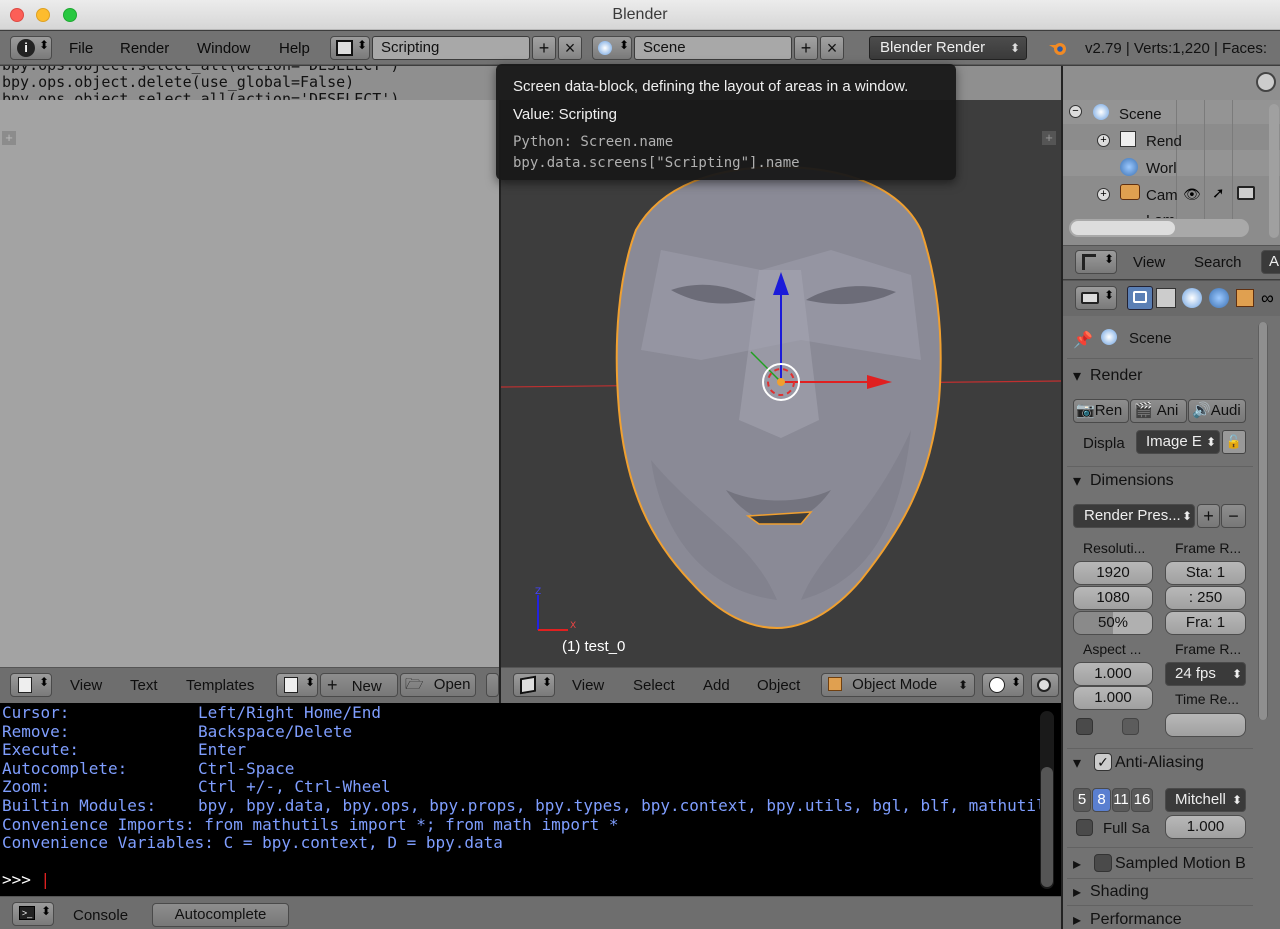 The height and width of the screenshot is (929, 1280). I want to click on properties-scrollbar, so click(1263, 521).